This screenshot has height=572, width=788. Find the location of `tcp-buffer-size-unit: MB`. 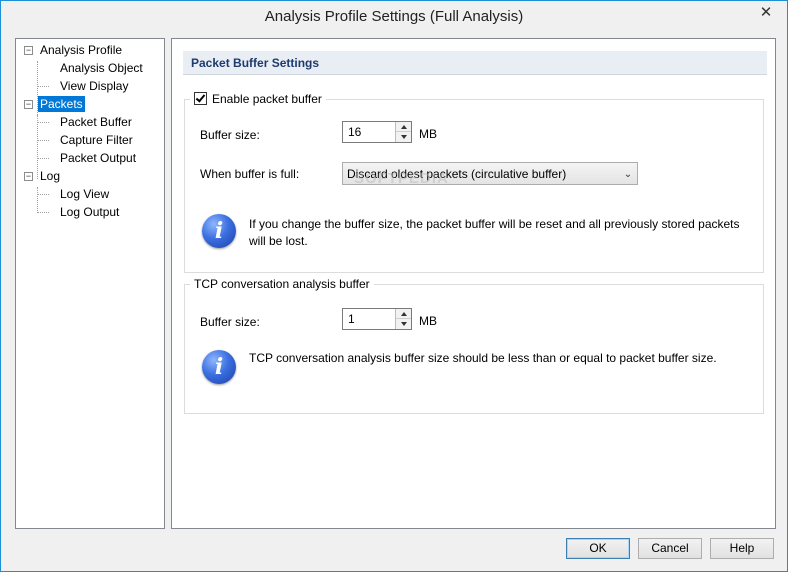

tcp-buffer-size-unit: MB is located at coordinates (428, 321).